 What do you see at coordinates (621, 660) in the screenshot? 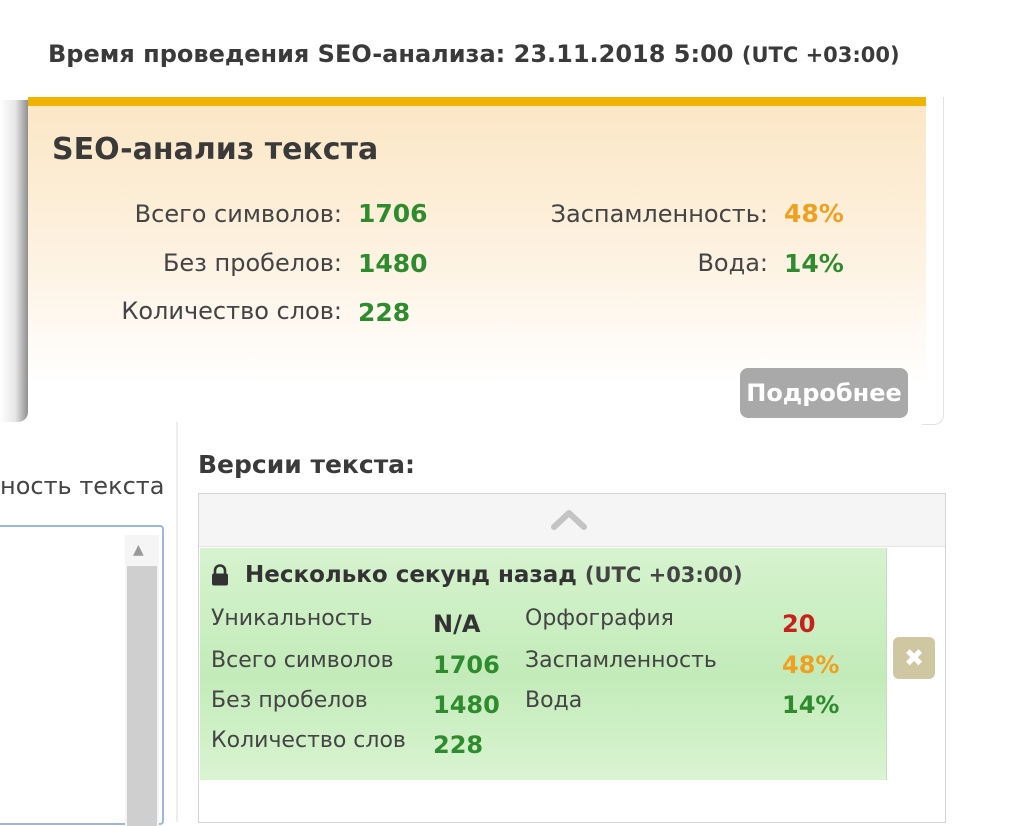
I see `version-spam-label: Заспамленность` at bounding box center [621, 660].